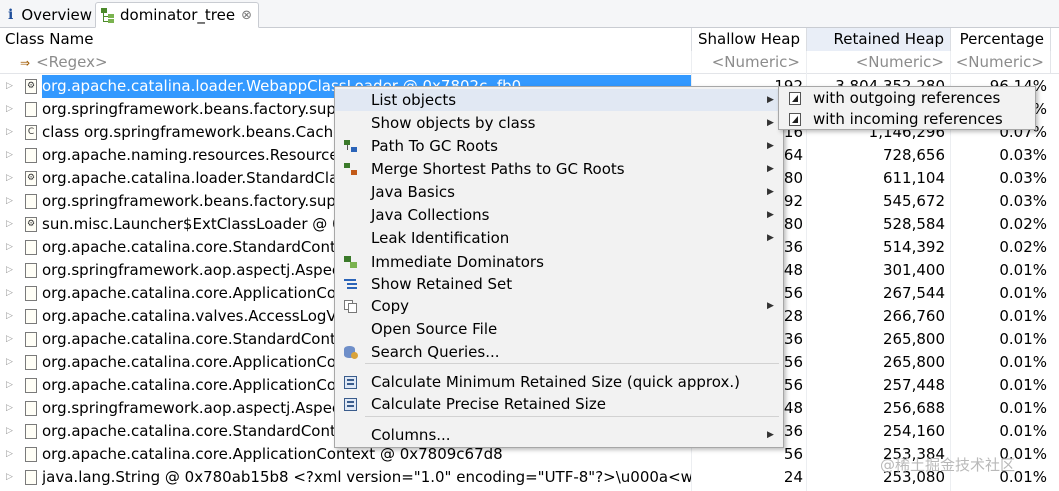  I want to click on row-retained-heap: 728,656, so click(913, 155).